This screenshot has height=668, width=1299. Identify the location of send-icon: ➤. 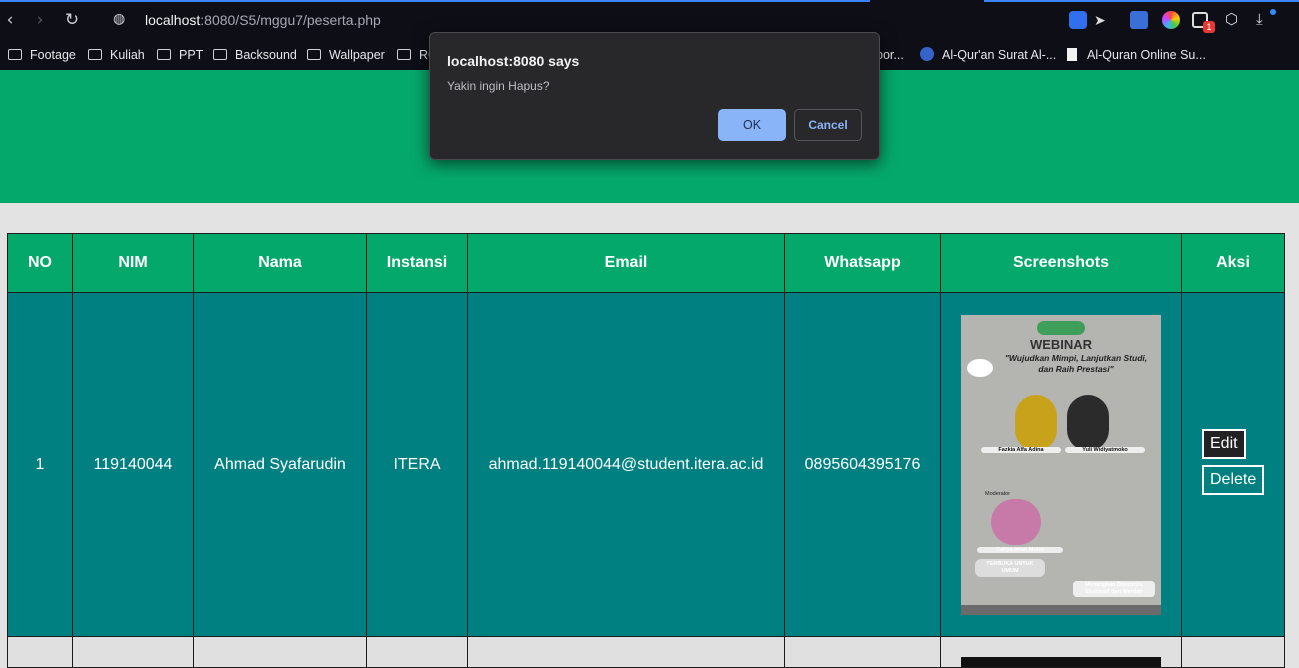
(1103, 20).